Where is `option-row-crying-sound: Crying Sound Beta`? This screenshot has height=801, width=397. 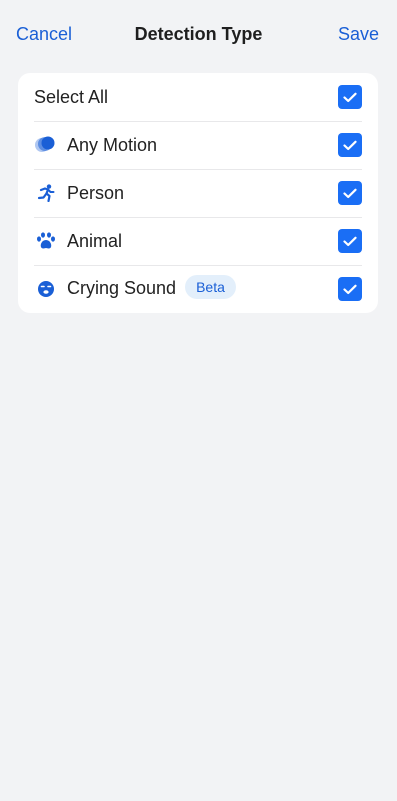
option-row-crying-sound: Crying Sound Beta is located at coordinates (198, 289).